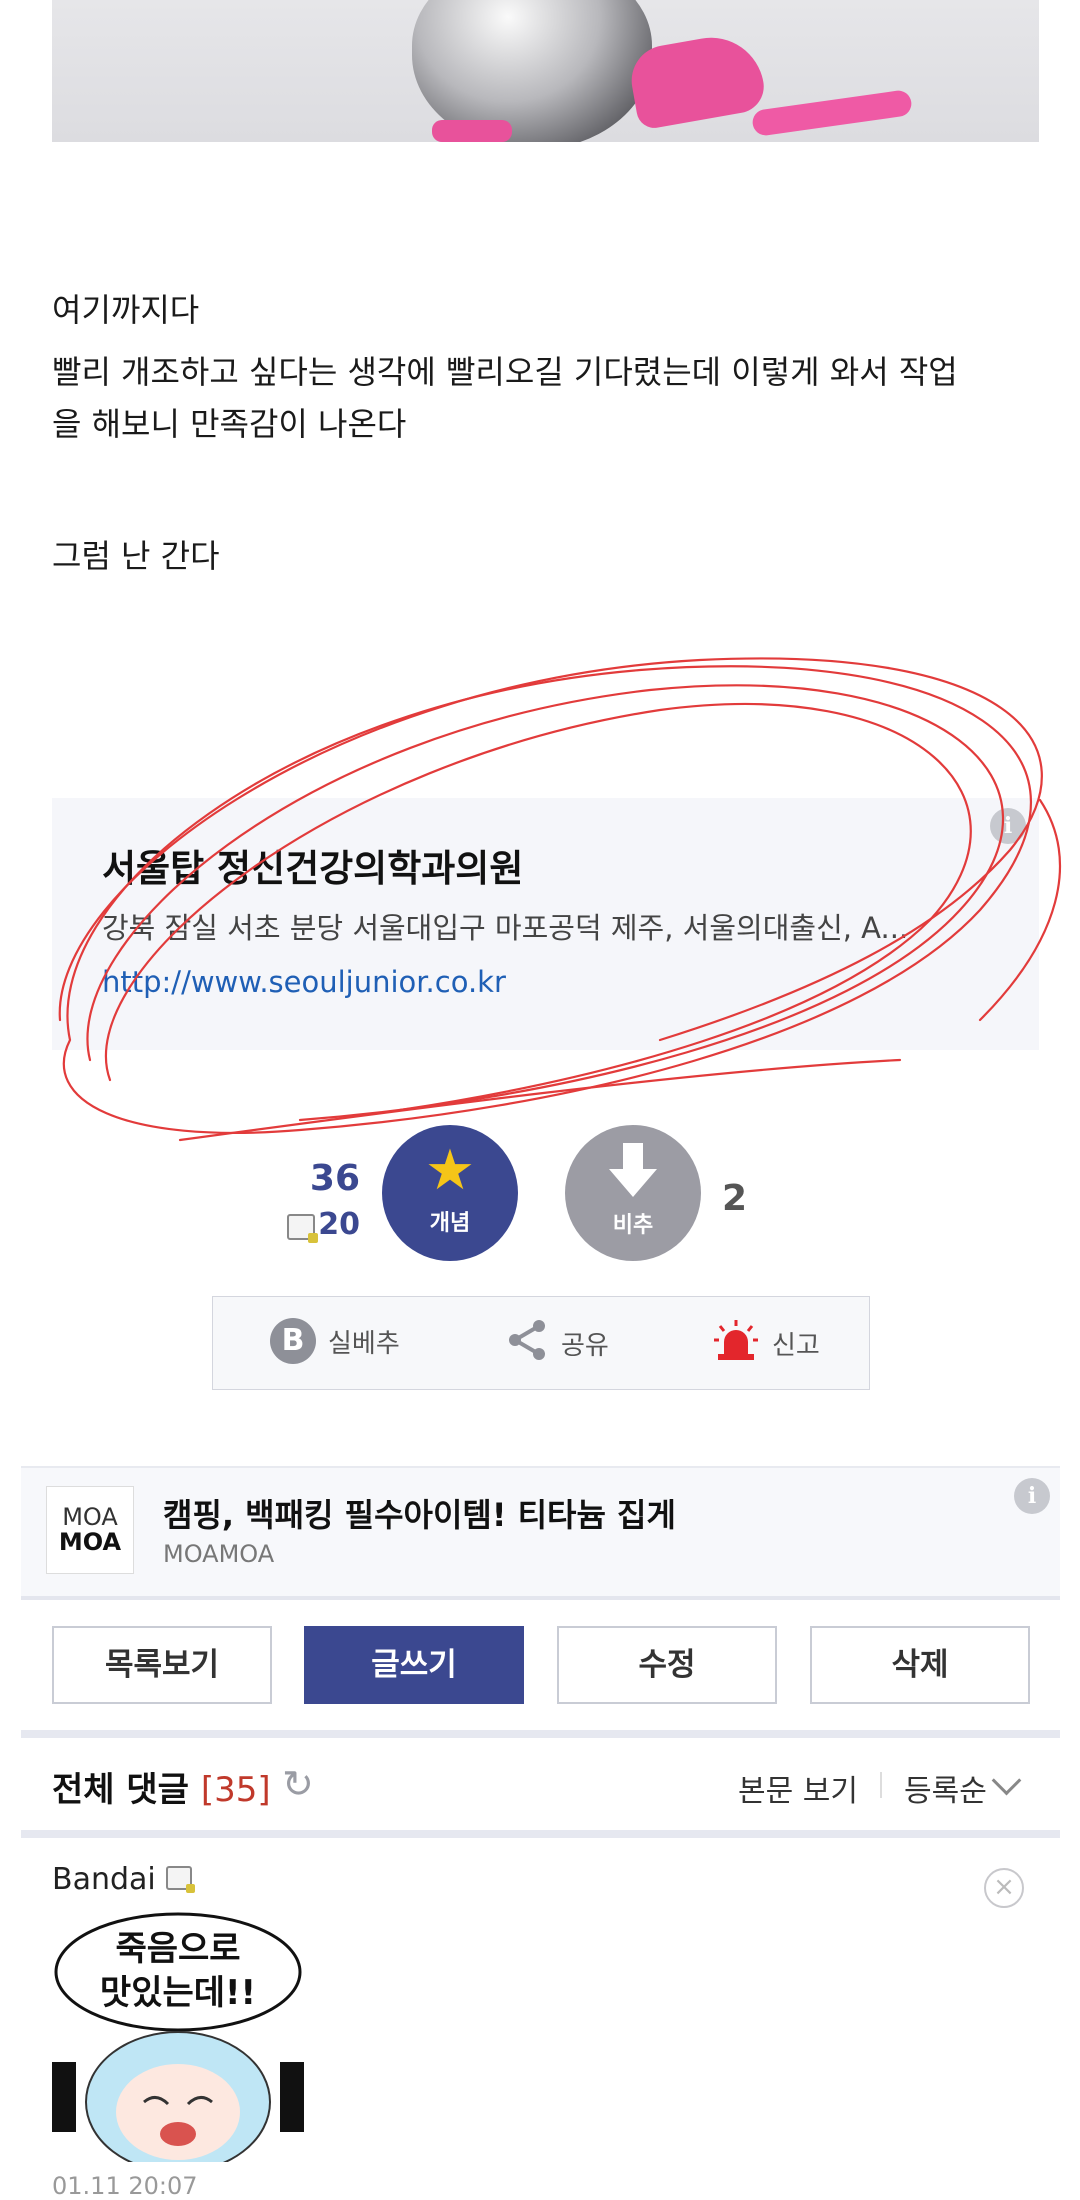 Image resolution: width=1080 pixels, height=2200 pixels. What do you see at coordinates (920, 1665) in the screenshot?
I see `delete-button: 삭제` at bounding box center [920, 1665].